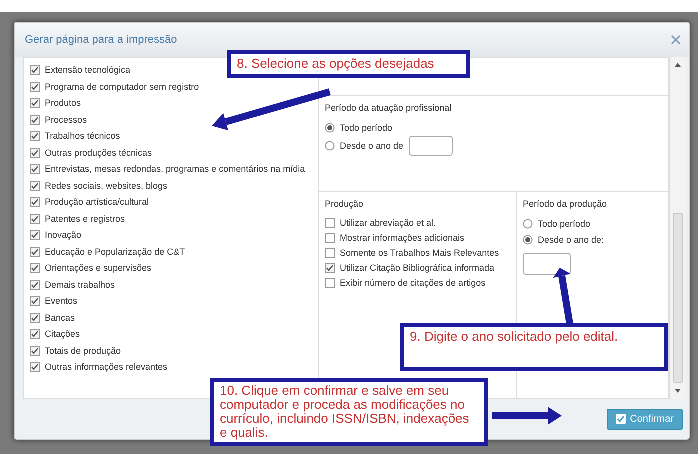 The height and width of the screenshot is (454, 698). What do you see at coordinates (98, 153) in the screenshot?
I see `option-label: Outras produções técnicas` at bounding box center [98, 153].